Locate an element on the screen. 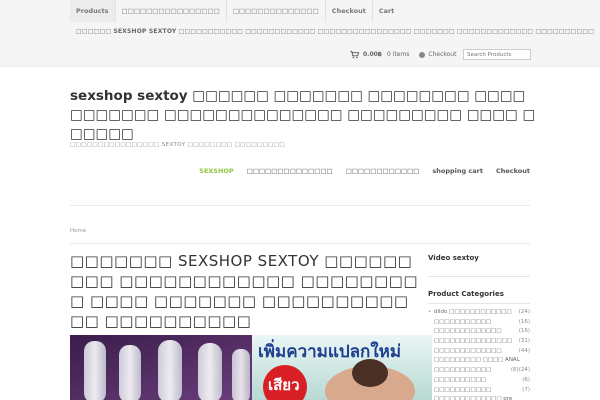 The image size is (600, 400). category-item: □□□□□□□□□□□□□ (44) is located at coordinates (479, 352).